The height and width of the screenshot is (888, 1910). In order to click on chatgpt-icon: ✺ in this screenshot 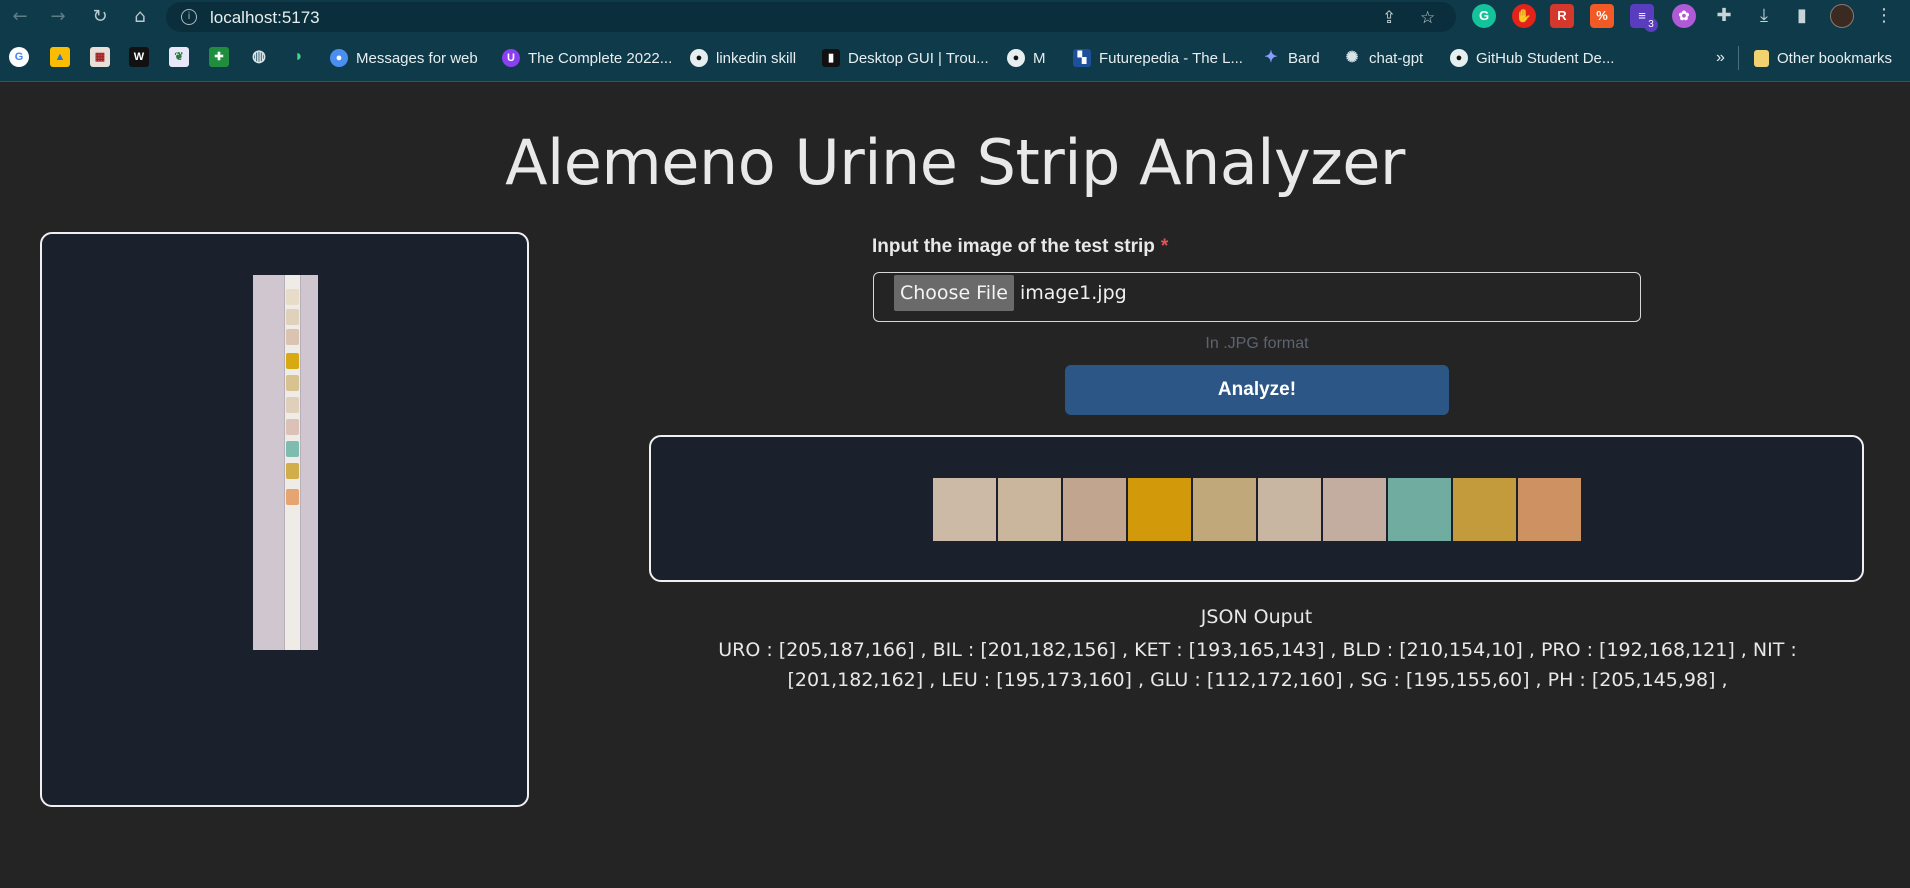, I will do `click(1352, 57)`.